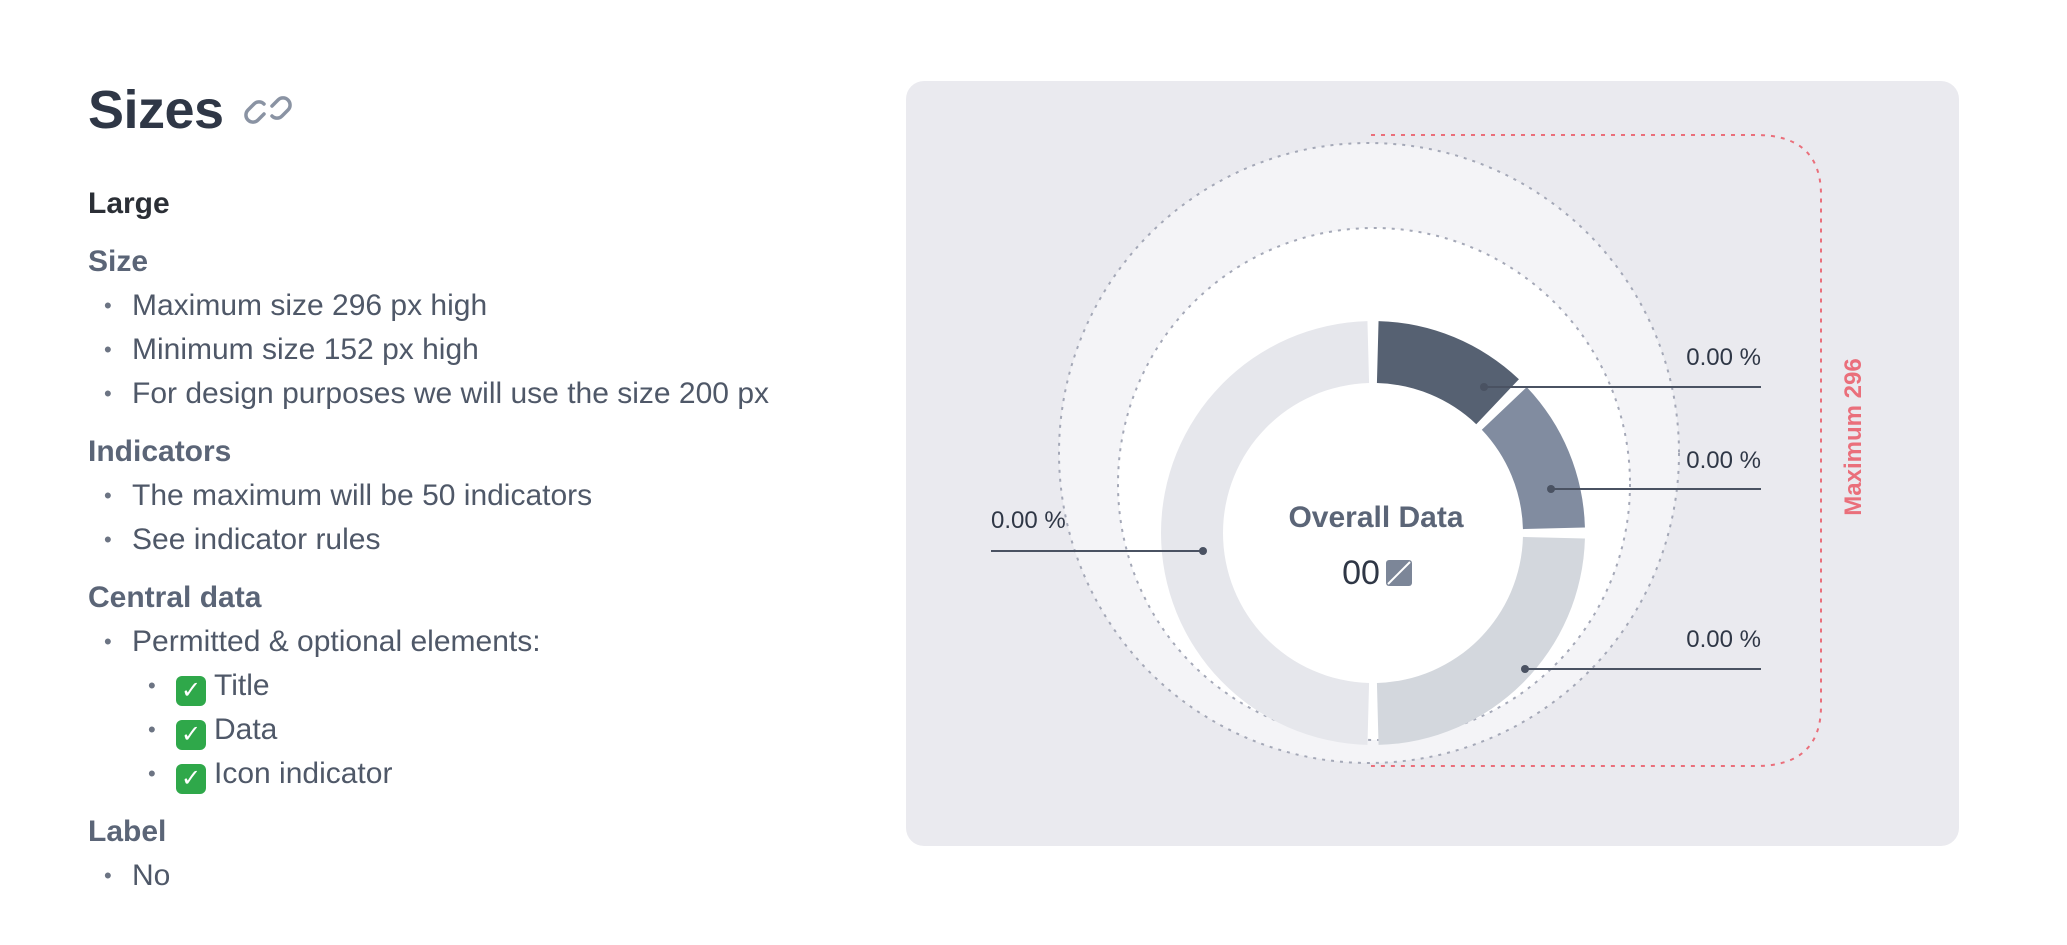 The width and height of the screenshot is (2067, 945). What do you see at coordinates (129, 203) in the screenshot?
I see `variant-heading: Large` at bounding box center [129, 203].